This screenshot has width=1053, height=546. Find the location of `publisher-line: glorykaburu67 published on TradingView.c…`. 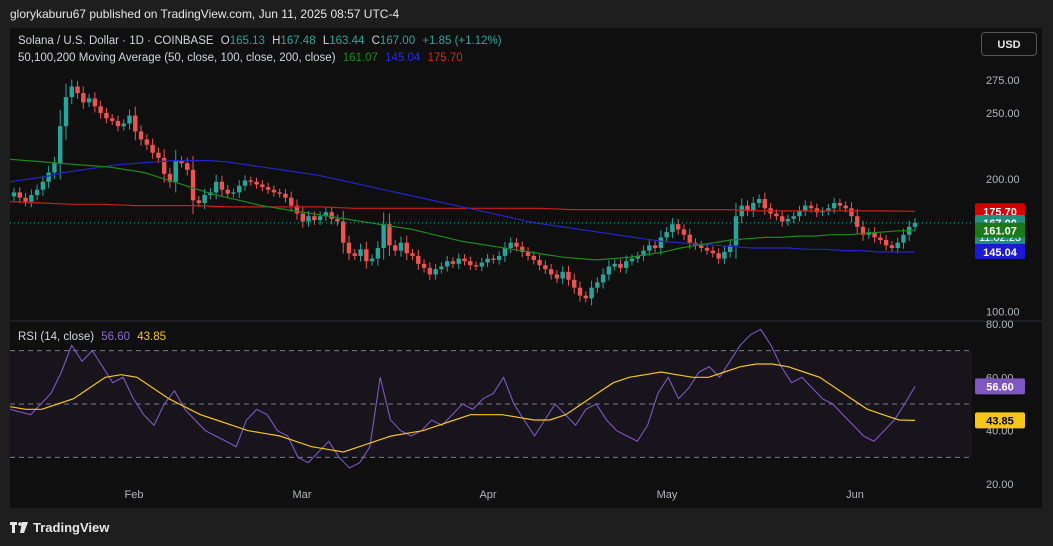

publisher-line: glorykaburu67 published on TradingView.c… is located at coordinates (205, 14).